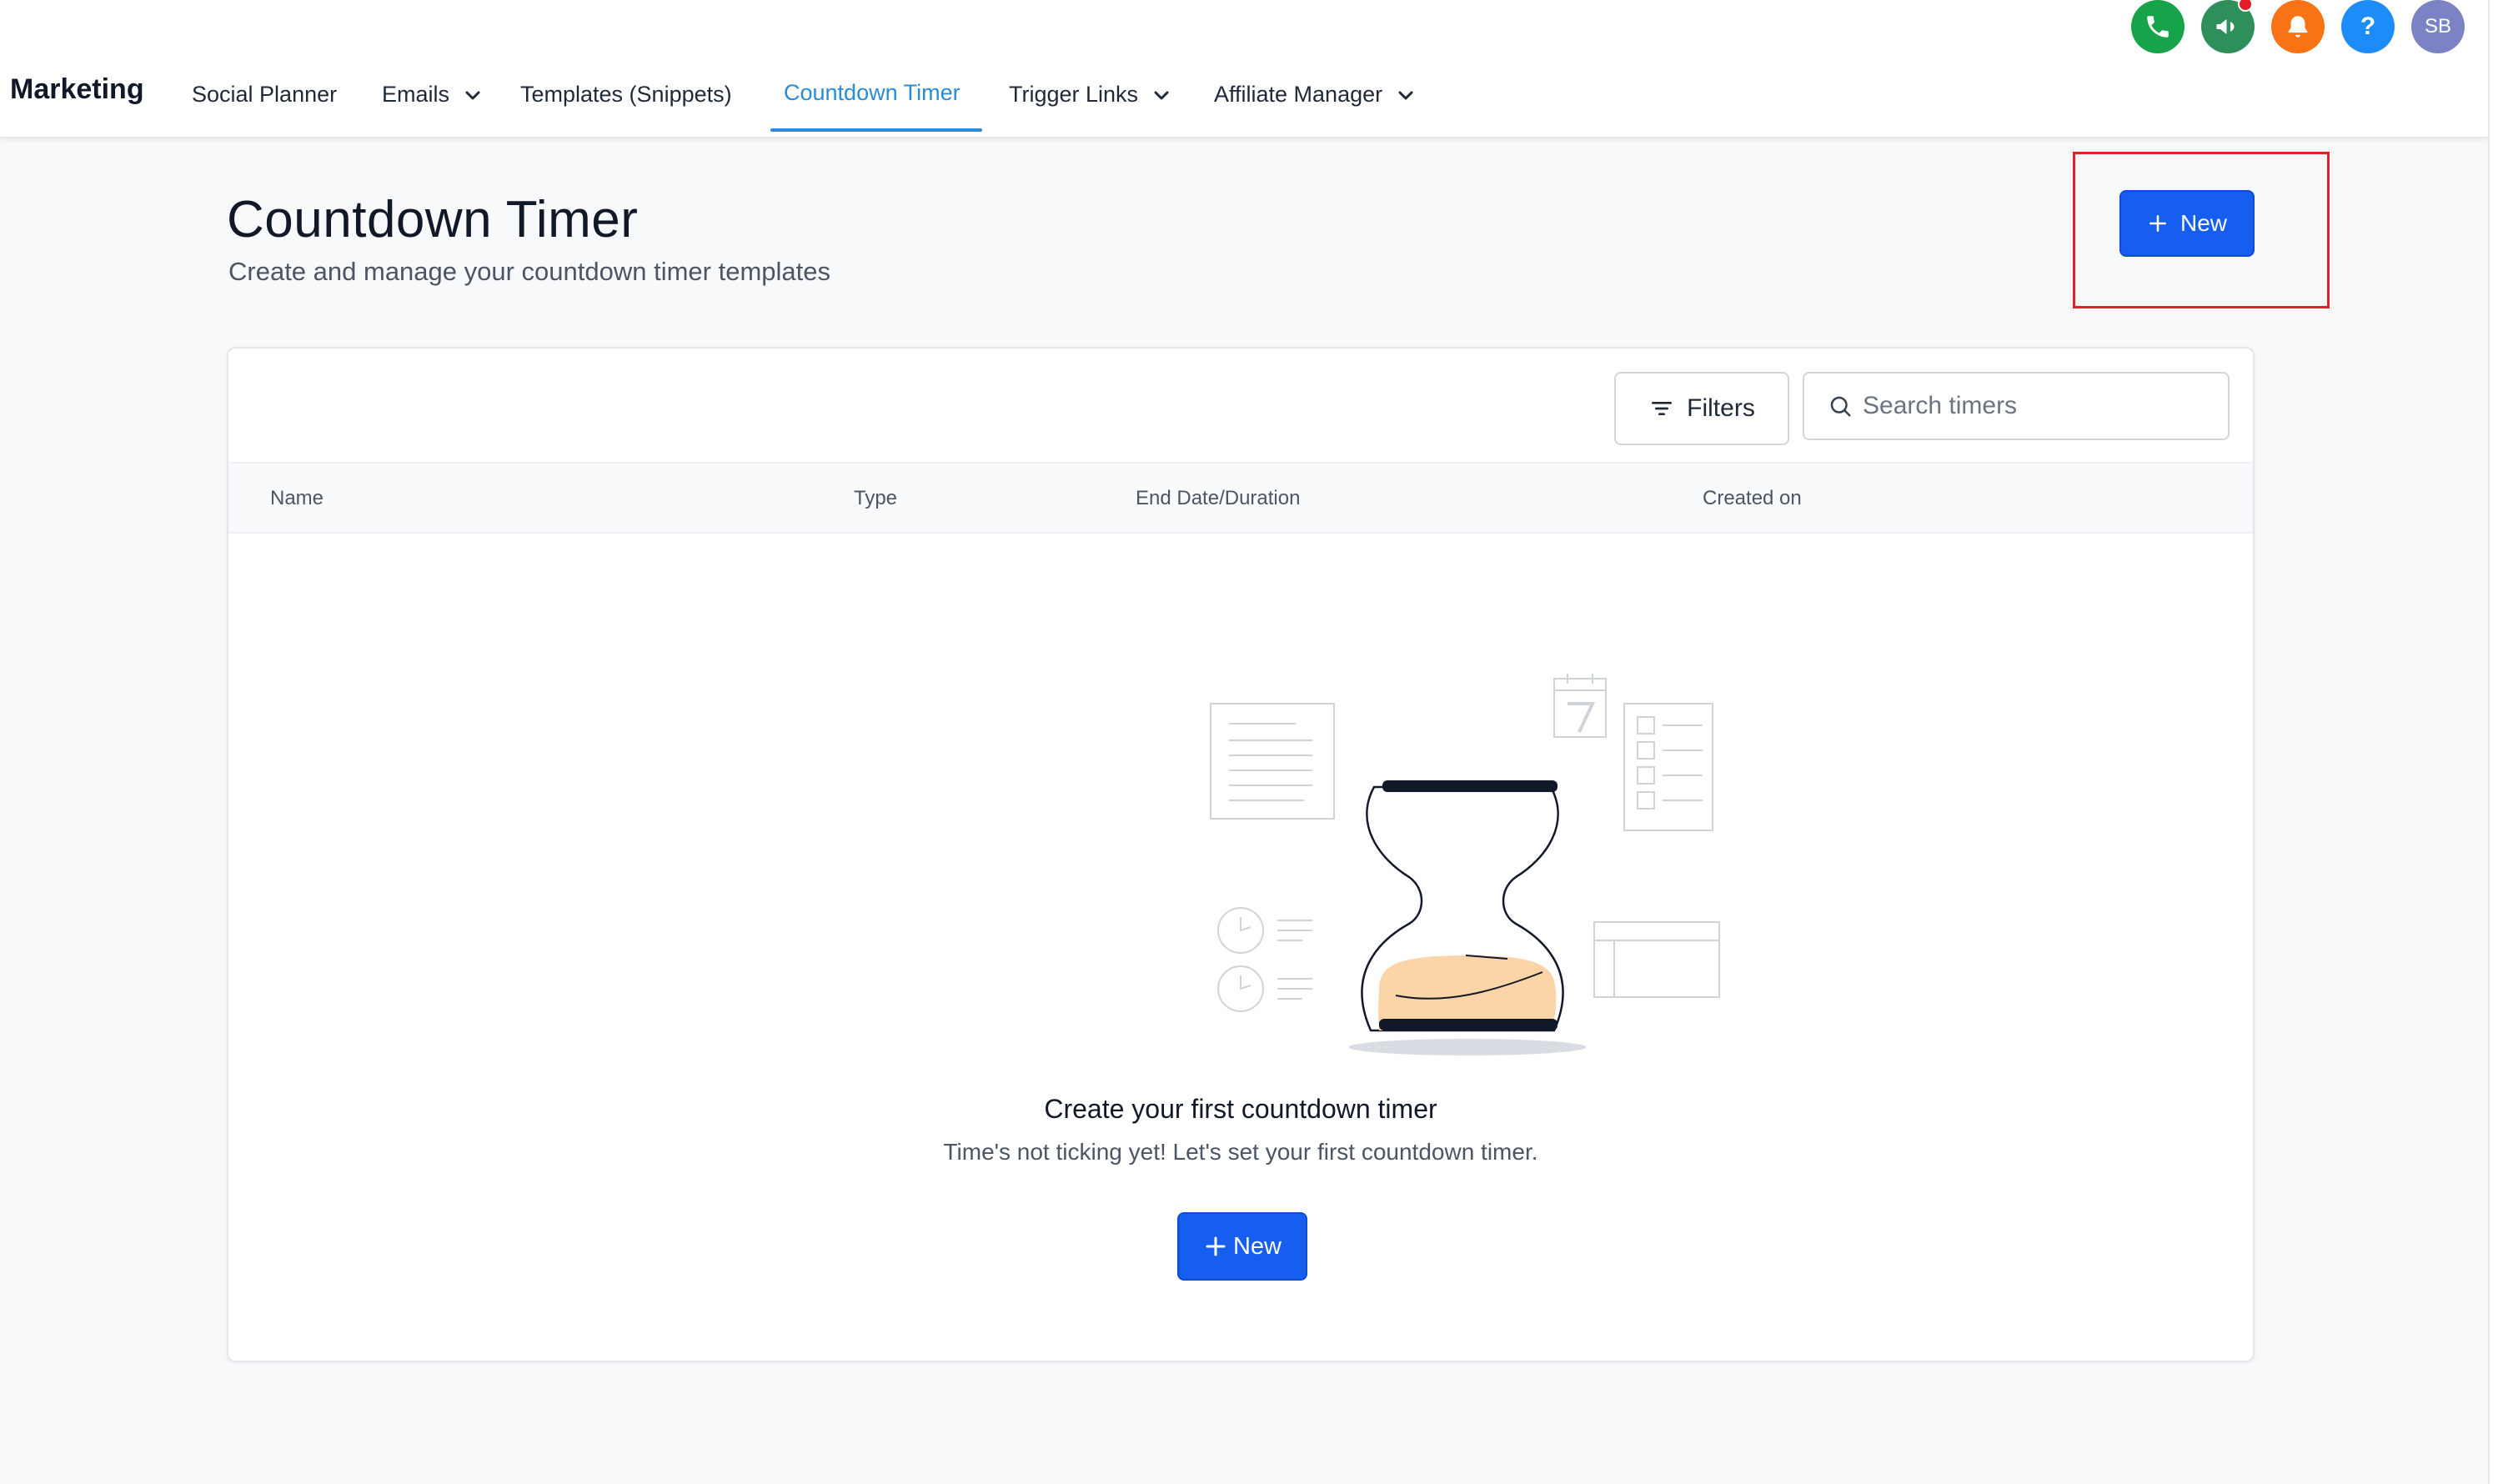  I want to click on empty-state-new-button: New, so click(1242, 1246).